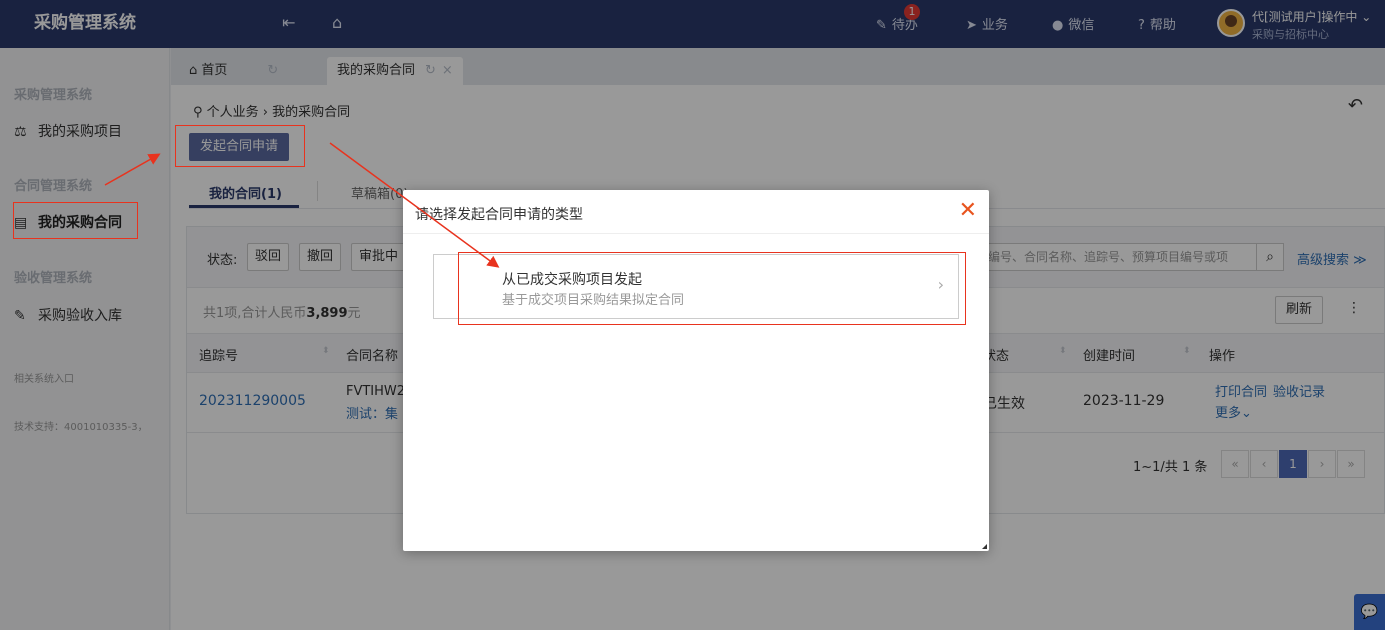  I want to click on close-icon: ✕, so click(968, 210).